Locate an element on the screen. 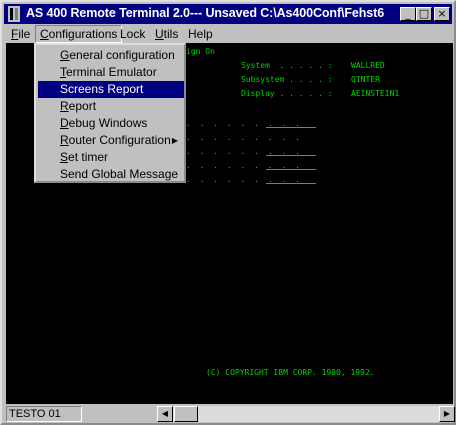 Image resolution: width=456 pixels, height=425 pixels. menu-item-debug-windows: Debug Windows is located at coordinates (111, 123).